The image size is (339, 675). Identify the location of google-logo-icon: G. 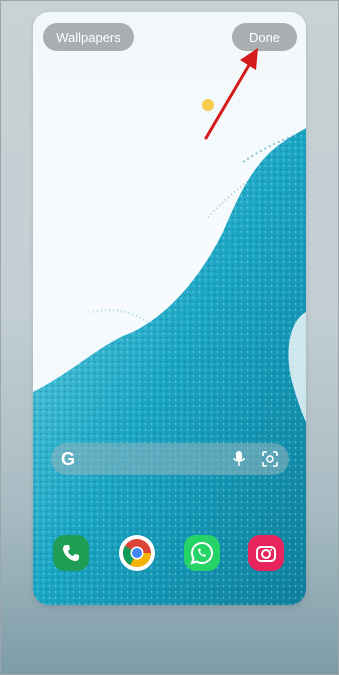
(67, 459).